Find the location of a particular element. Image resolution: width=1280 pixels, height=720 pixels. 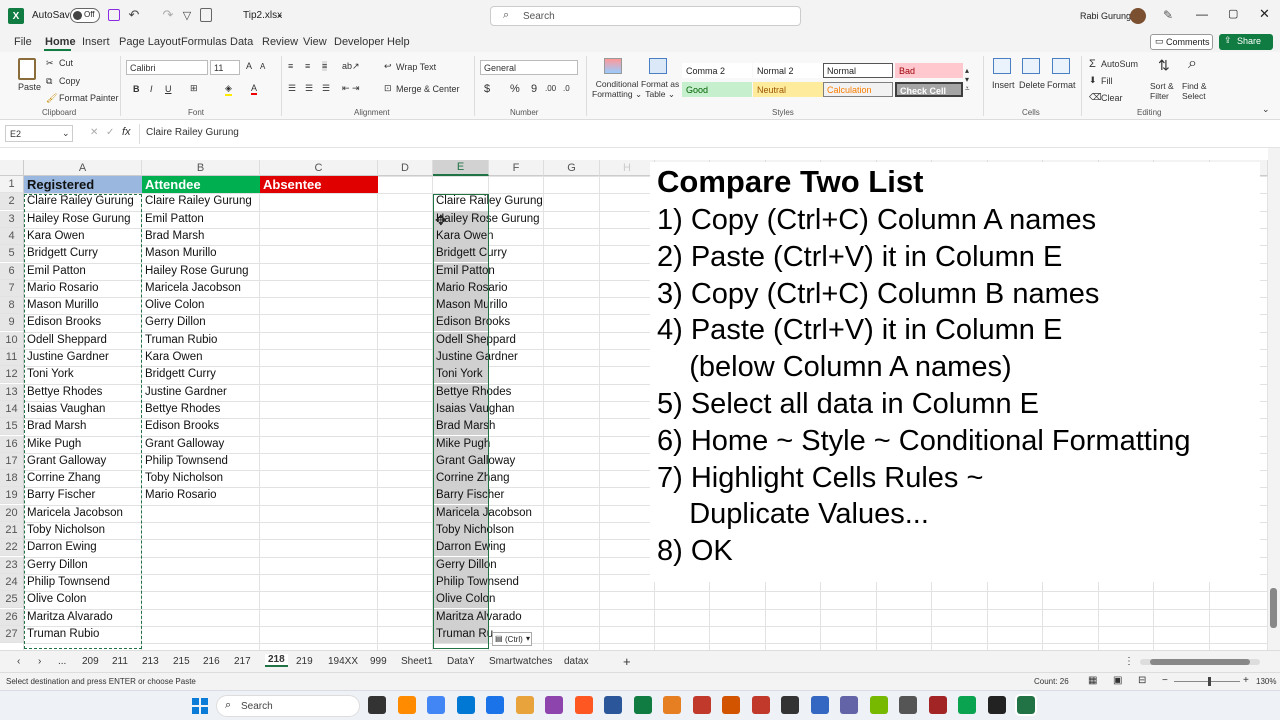

cell-compare: Corrine Zhang is located at coordinates (489, 479).